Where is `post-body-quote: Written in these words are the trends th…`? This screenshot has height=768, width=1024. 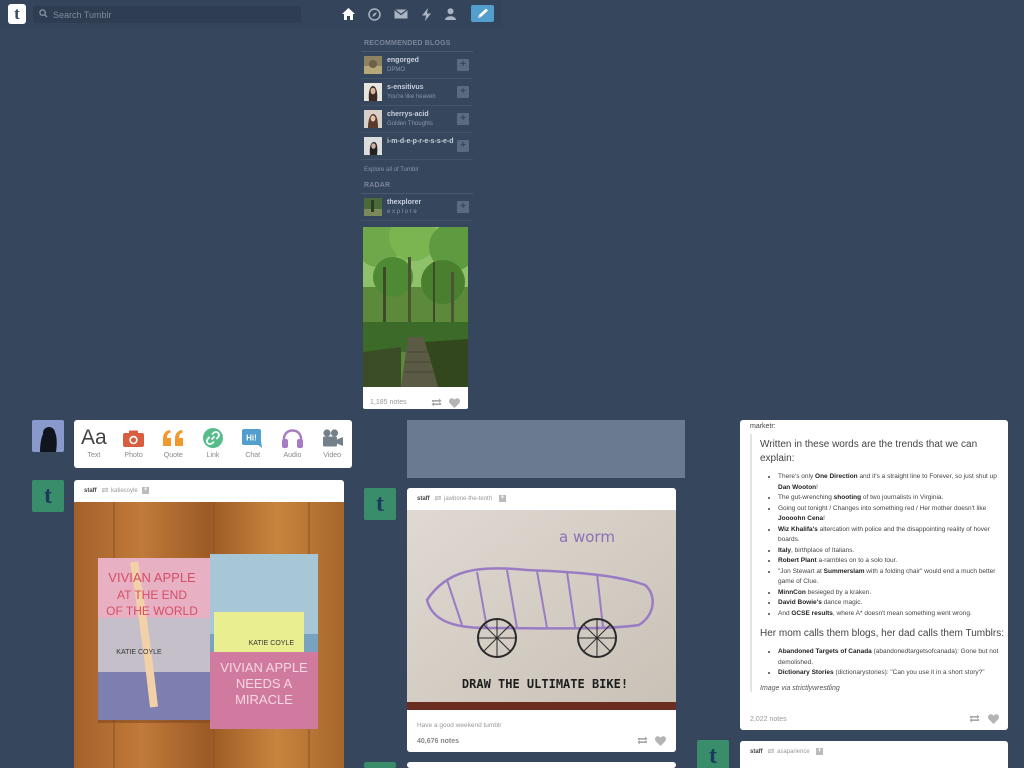
post-body-quote: Written in these words are the trends th… is located at coordinates (877, 563).